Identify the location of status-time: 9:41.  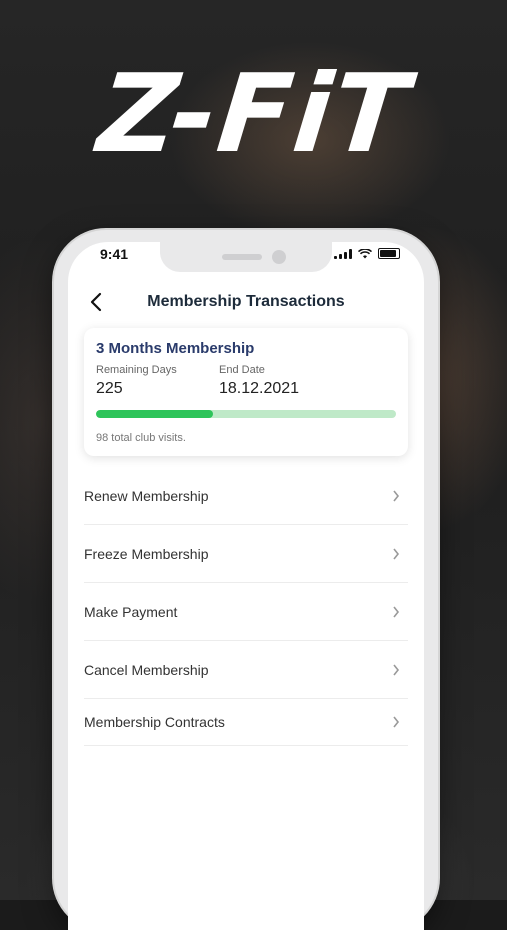
(114, 254).